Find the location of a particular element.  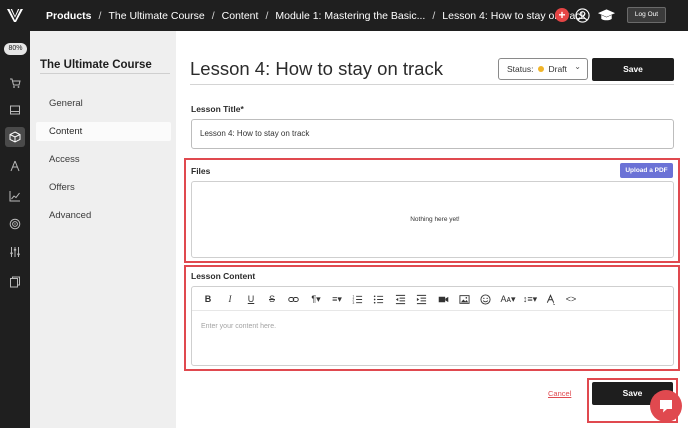

sidebar-item-advanced: Advanced is located at coordinates (103, 215).